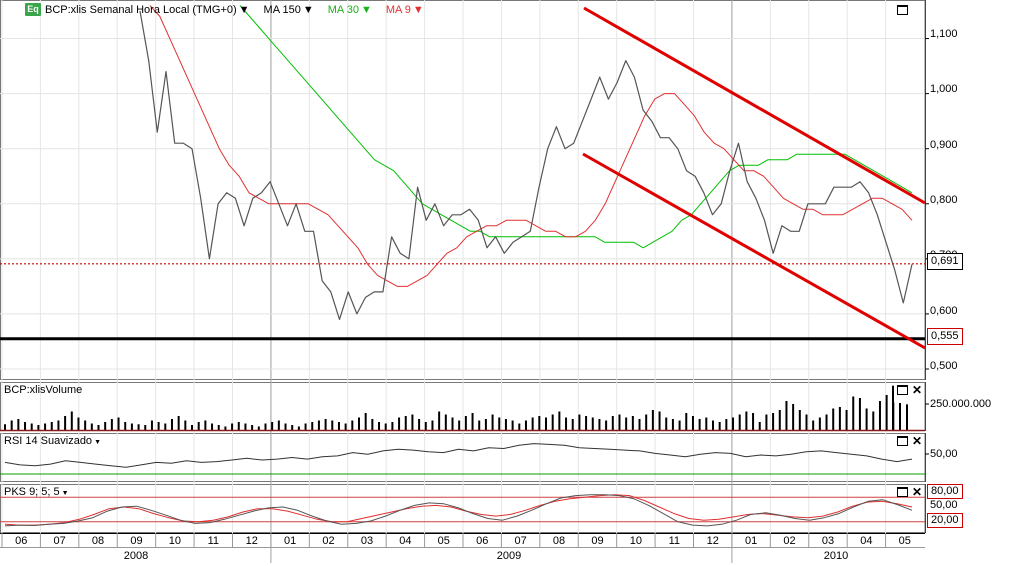 This screenshot has height=566, width=1024. What do you see at coordinates (944, 89) in the screenshot?
I see `y-tick-label: 1,000` at bounding box center [944, 89].